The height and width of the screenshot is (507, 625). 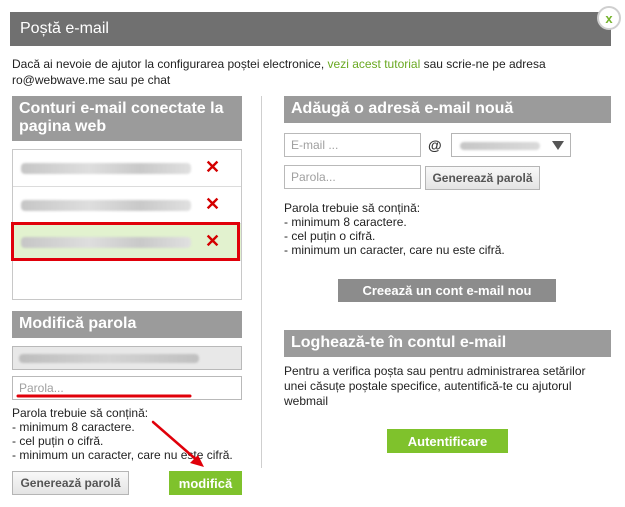 I want to click on annotation-overlay, so click(x=110, y=430).